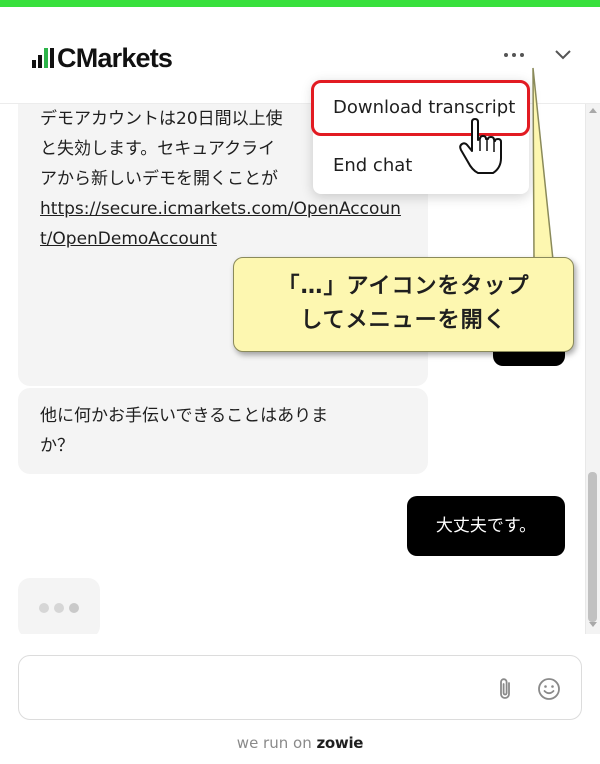 The height and width of the screenshot is (764, 600). Describe the element at coordinates (593, 110) in the screenshot. I see `scroll-up-arrow-icon` at that location.